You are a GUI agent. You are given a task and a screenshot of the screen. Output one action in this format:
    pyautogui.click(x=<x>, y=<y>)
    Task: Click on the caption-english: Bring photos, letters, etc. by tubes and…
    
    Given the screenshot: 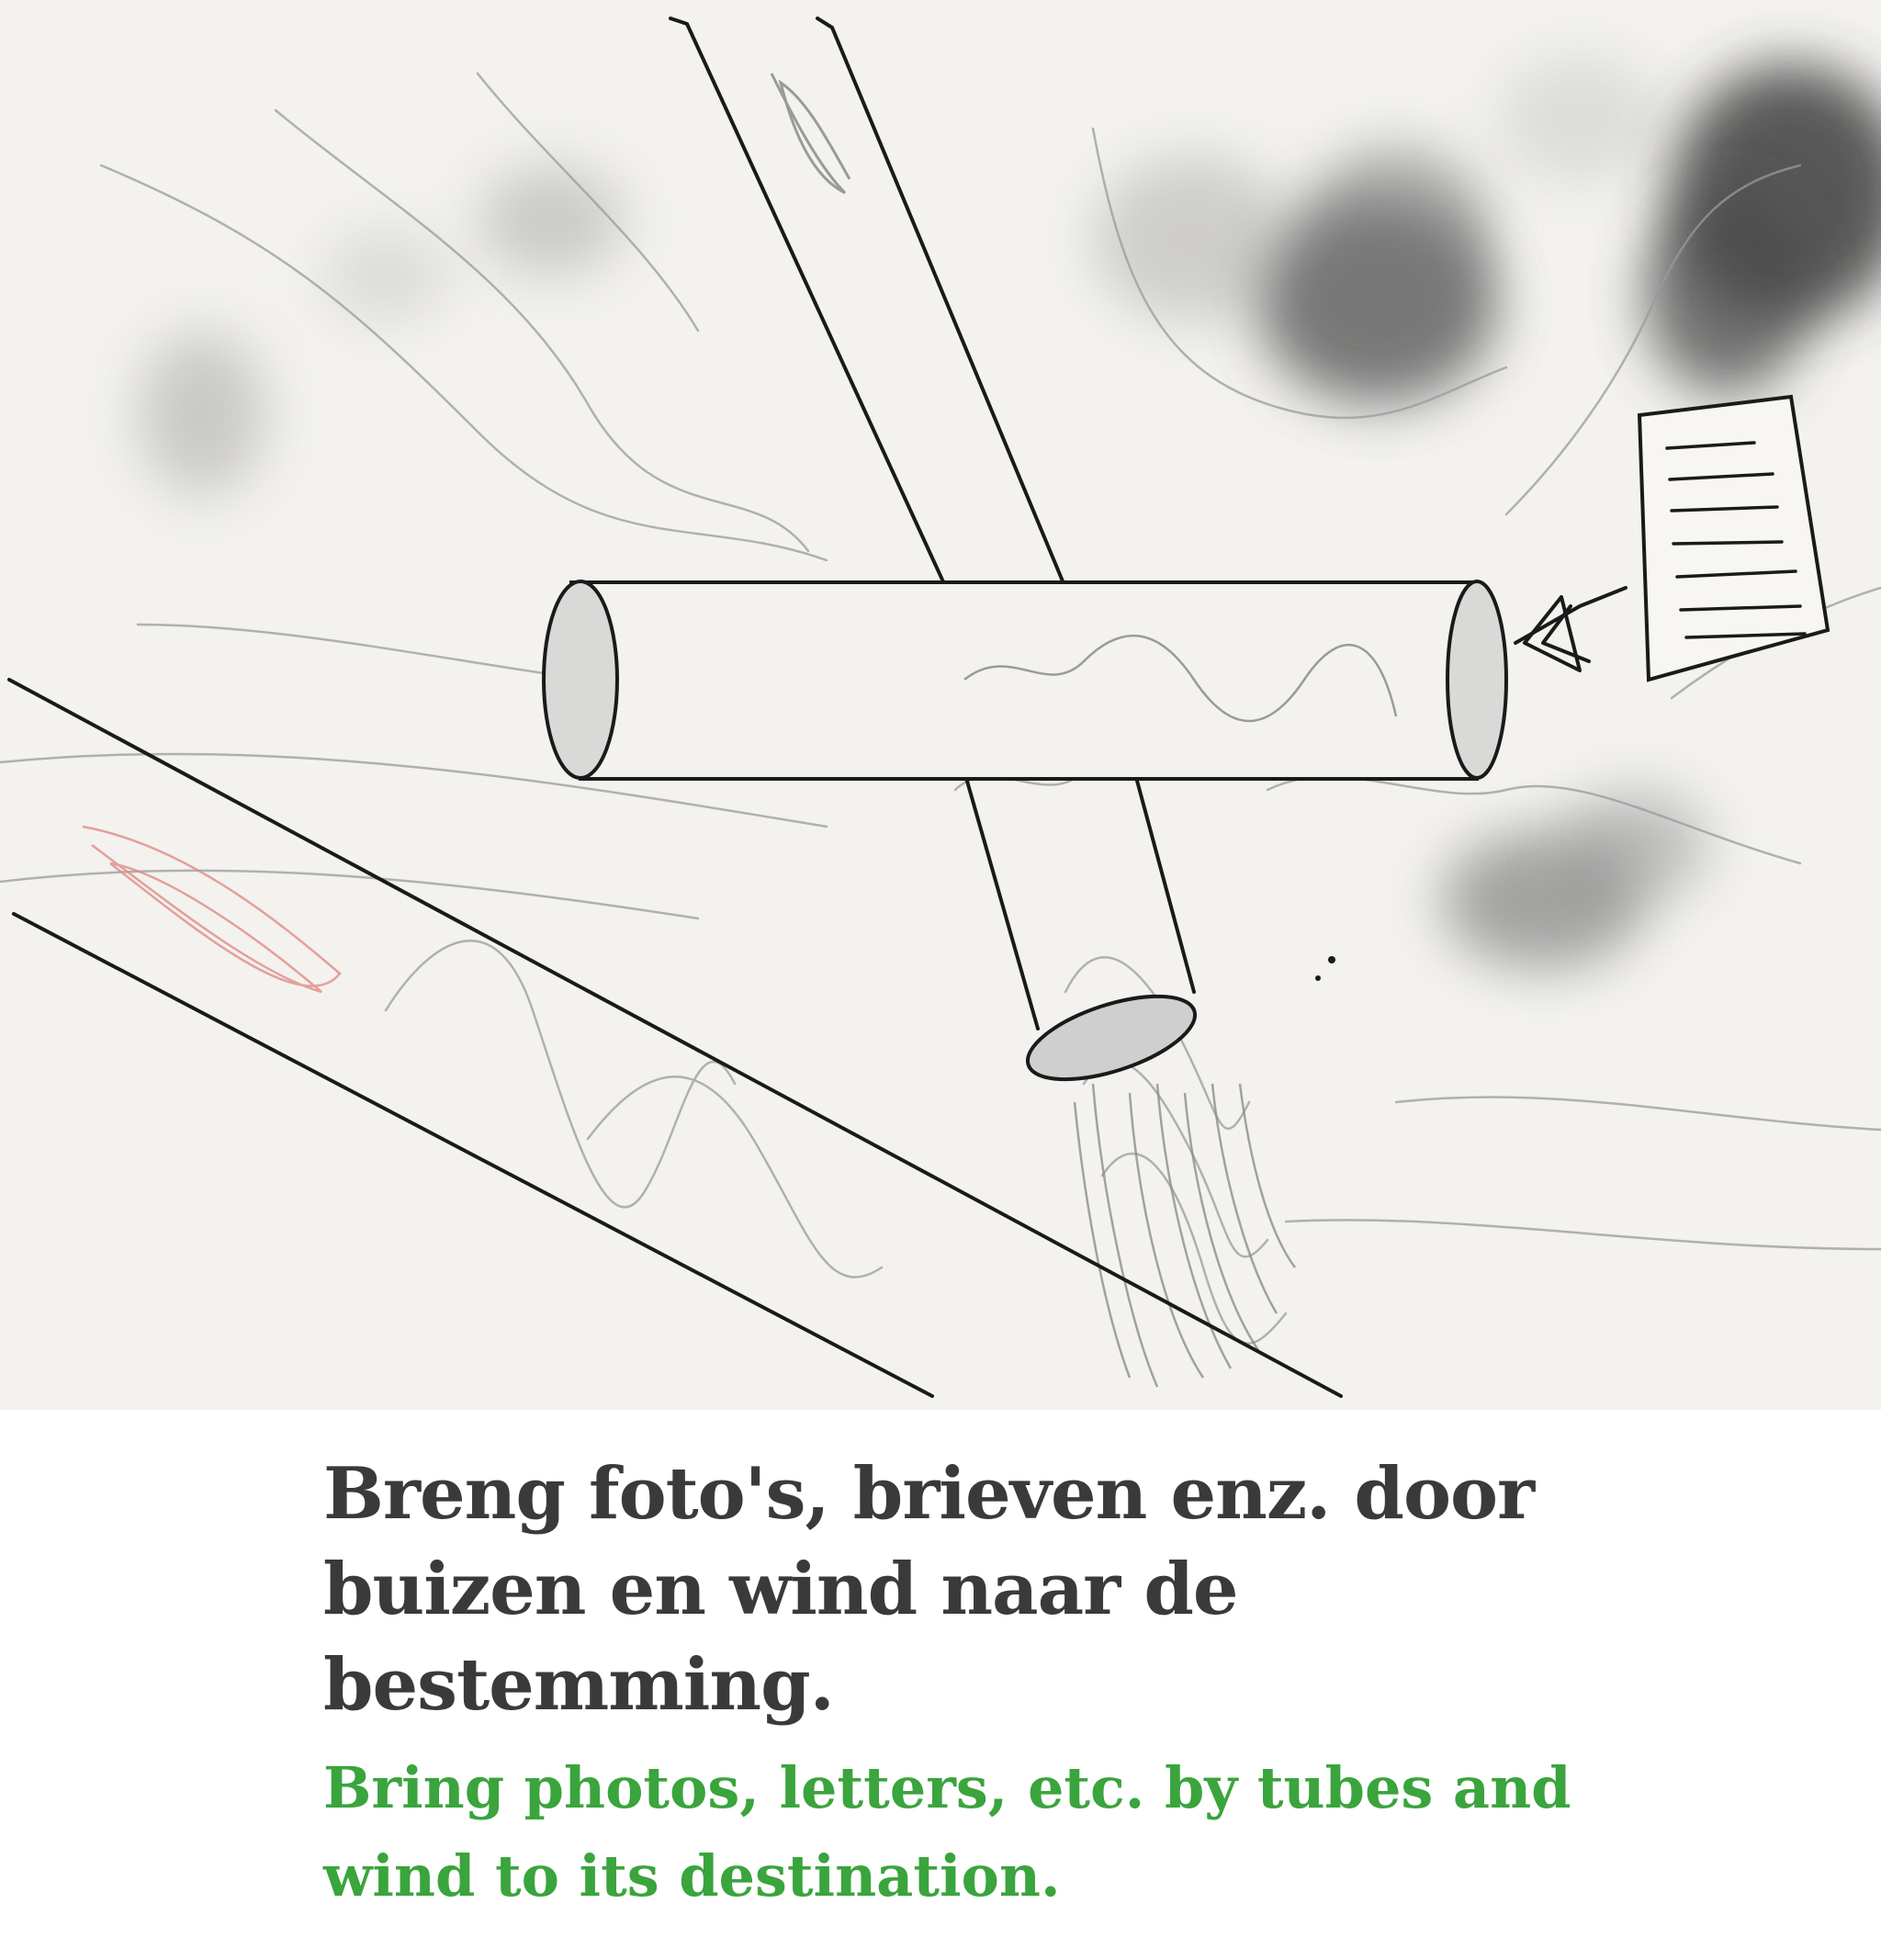 What is the action you would take?
    pyautogui.click(x=947, y=1831)
    